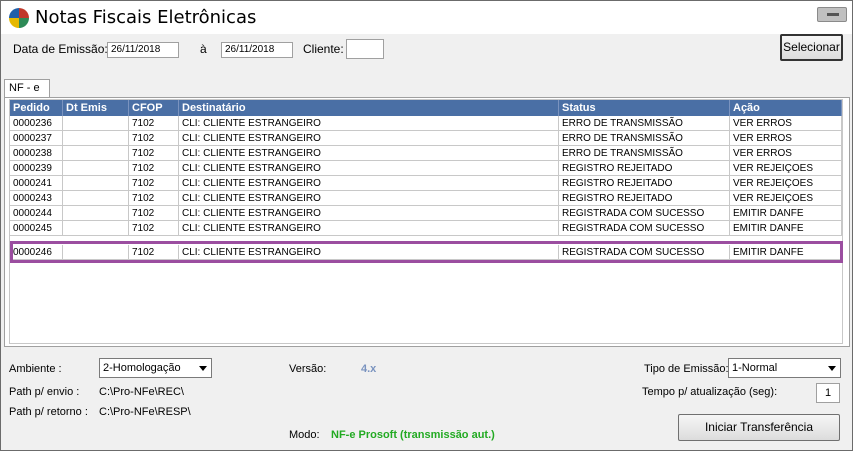 This screenshot has width=853, height=451. I want to click on close-button, so click(832, 14).